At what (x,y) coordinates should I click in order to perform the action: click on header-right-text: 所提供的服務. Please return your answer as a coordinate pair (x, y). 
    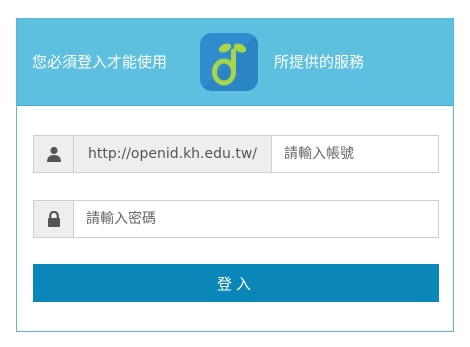
    Looking at the image, I should click on (319, 62).